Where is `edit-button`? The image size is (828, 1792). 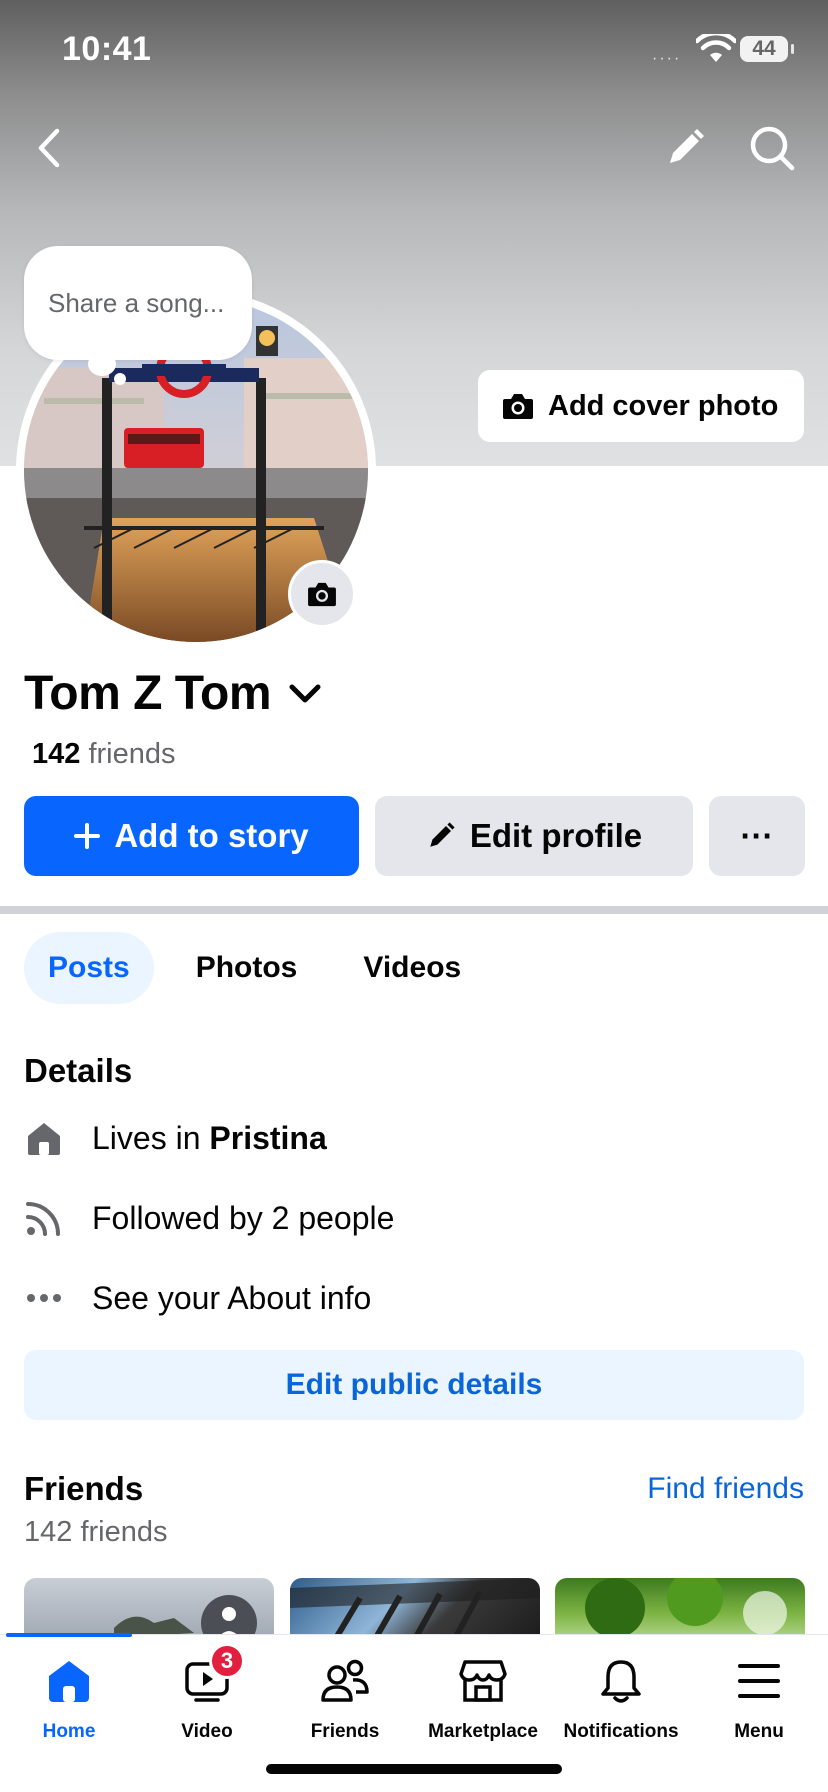 edit-button is located at coordinates (685, 148).